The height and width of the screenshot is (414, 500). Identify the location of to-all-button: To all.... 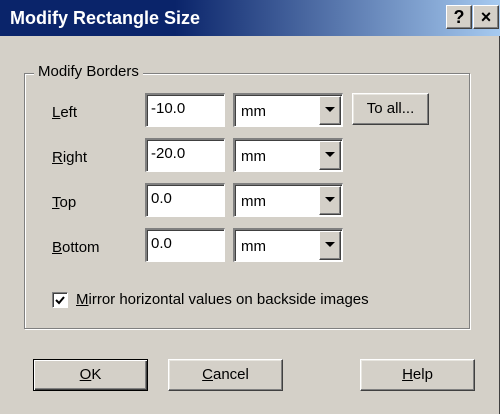
(390, 109).